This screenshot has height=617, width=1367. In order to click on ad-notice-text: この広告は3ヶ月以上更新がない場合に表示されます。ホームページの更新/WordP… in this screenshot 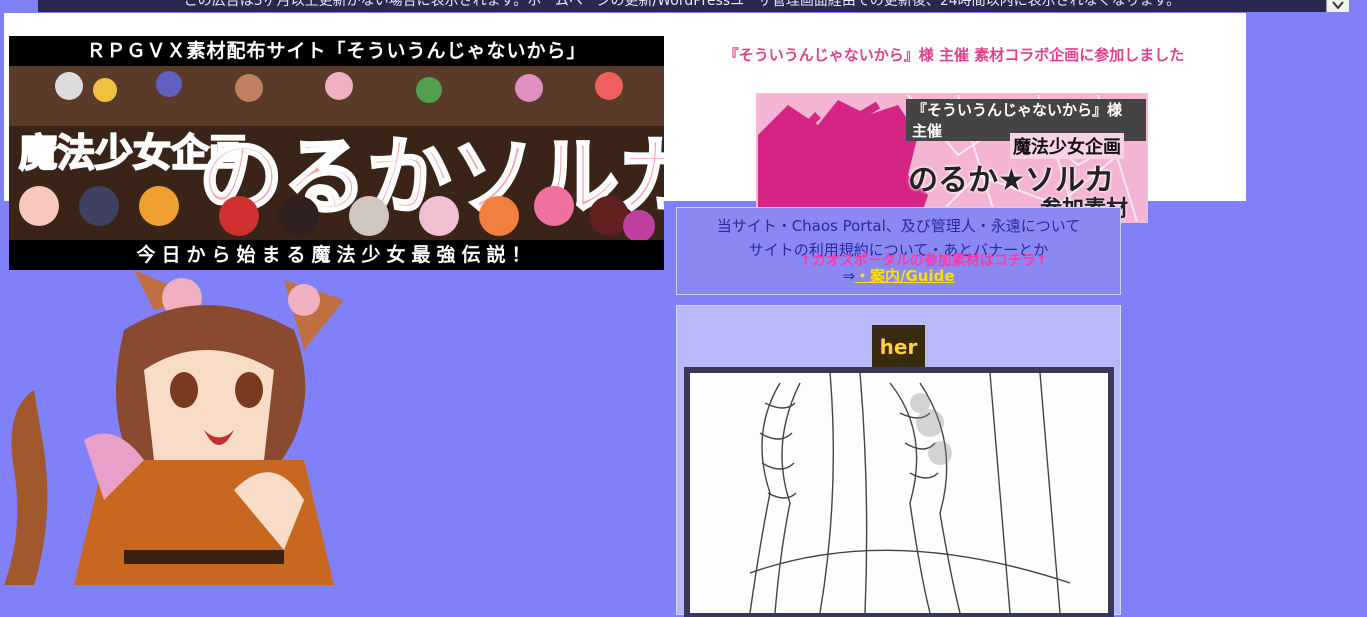, I will do `click(682, 4)`.